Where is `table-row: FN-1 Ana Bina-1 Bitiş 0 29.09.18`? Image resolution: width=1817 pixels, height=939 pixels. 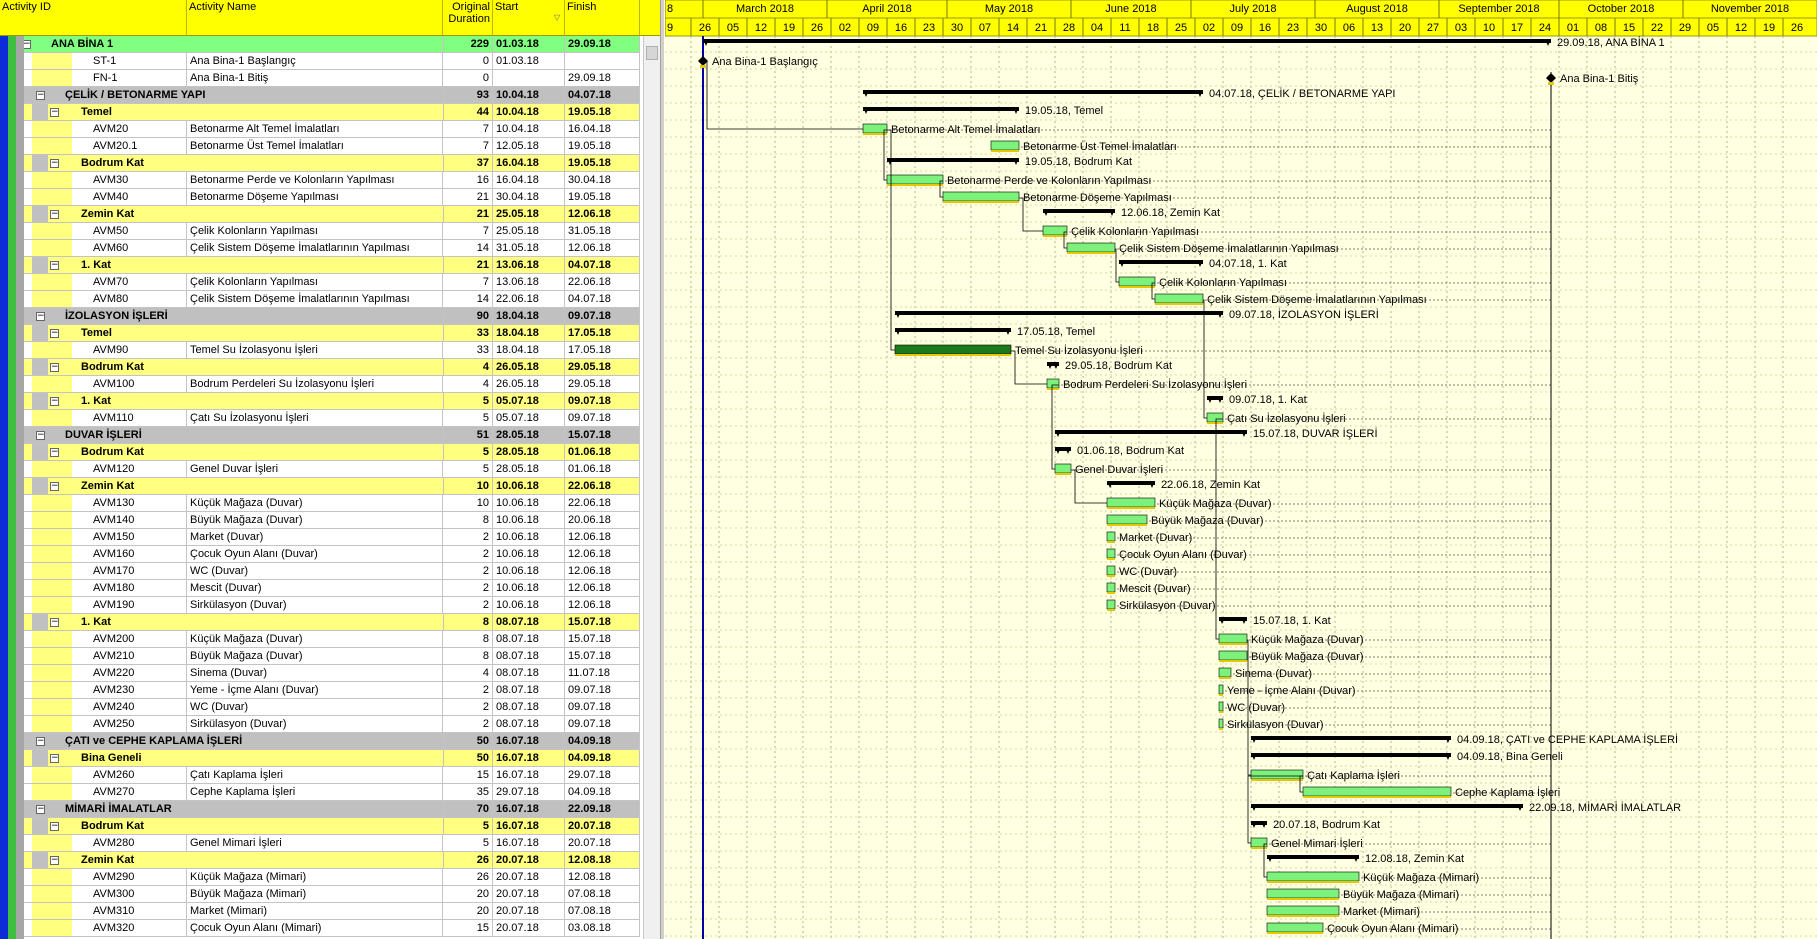
table-row: FN-1 Ana Bina-1 Bitiş 0 29.09.18 is located at coordinates (320, 78).